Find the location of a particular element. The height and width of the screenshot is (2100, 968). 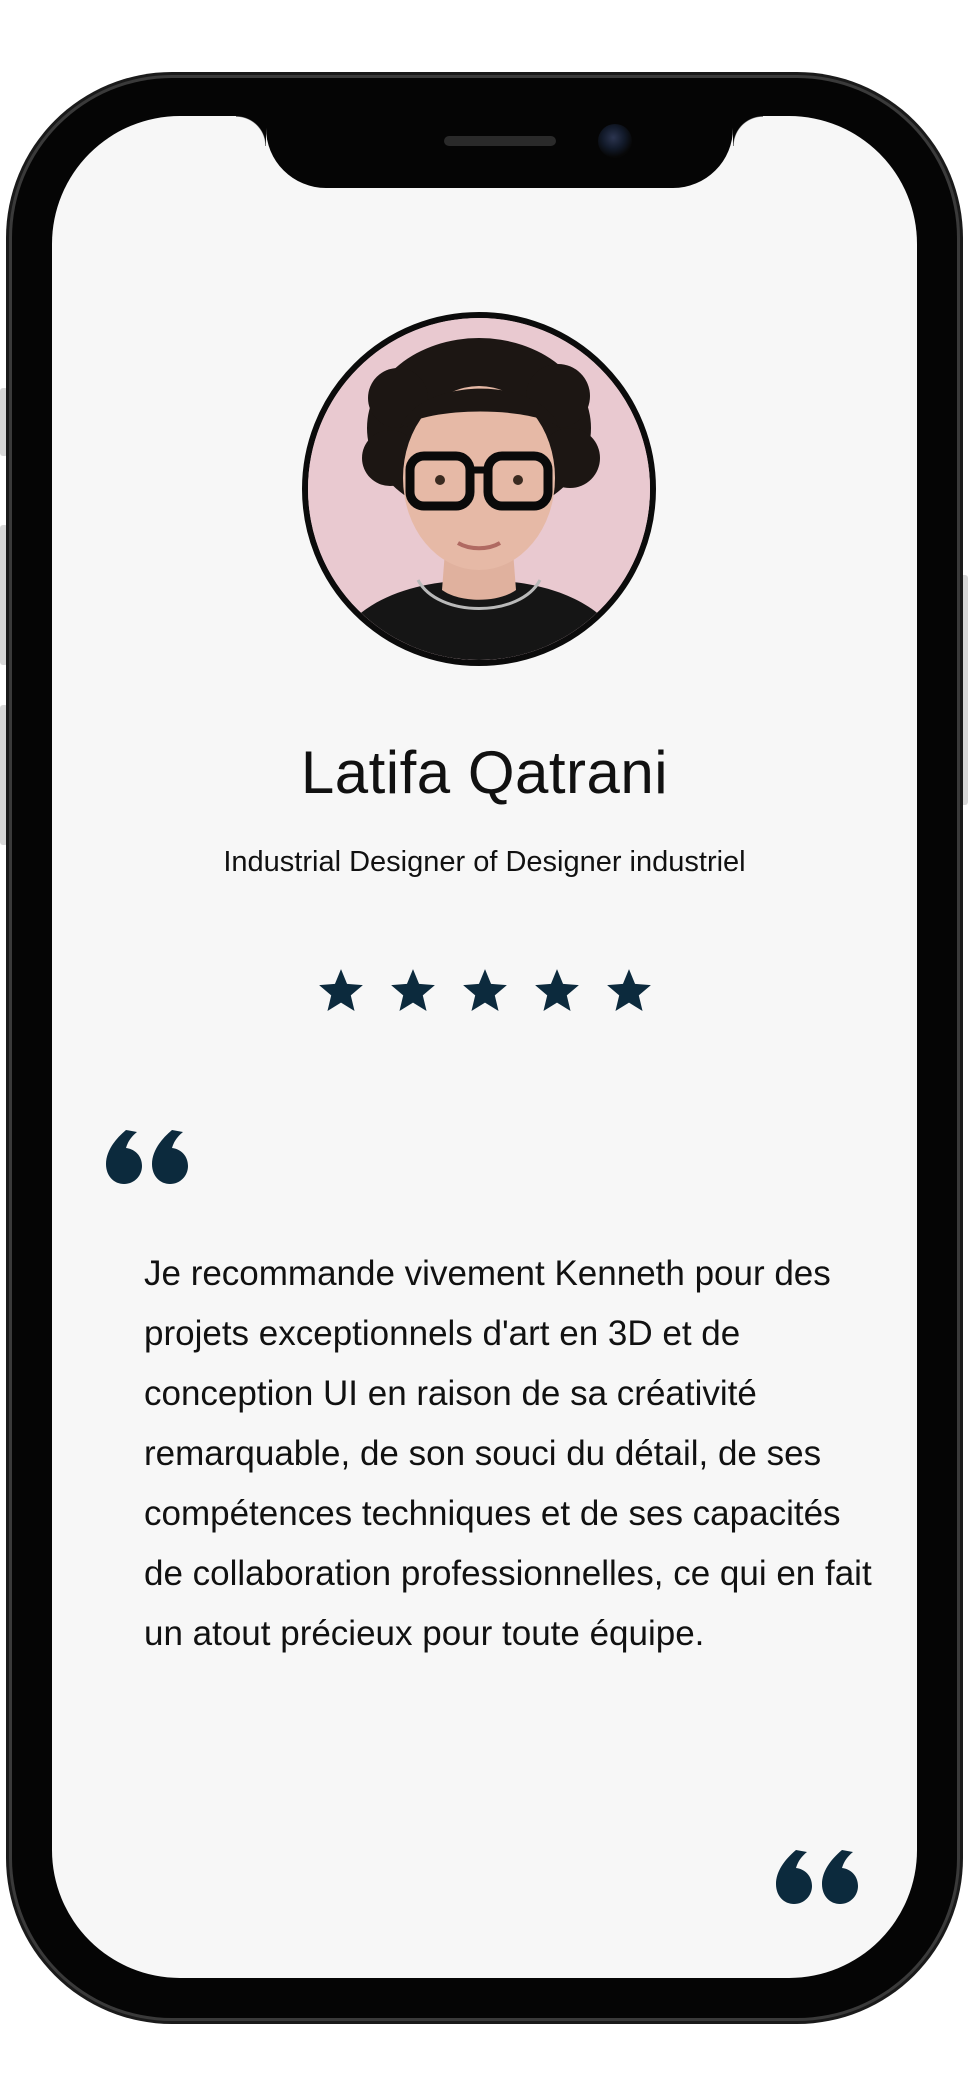

volume-down-button is located at coordinates (4, 775).